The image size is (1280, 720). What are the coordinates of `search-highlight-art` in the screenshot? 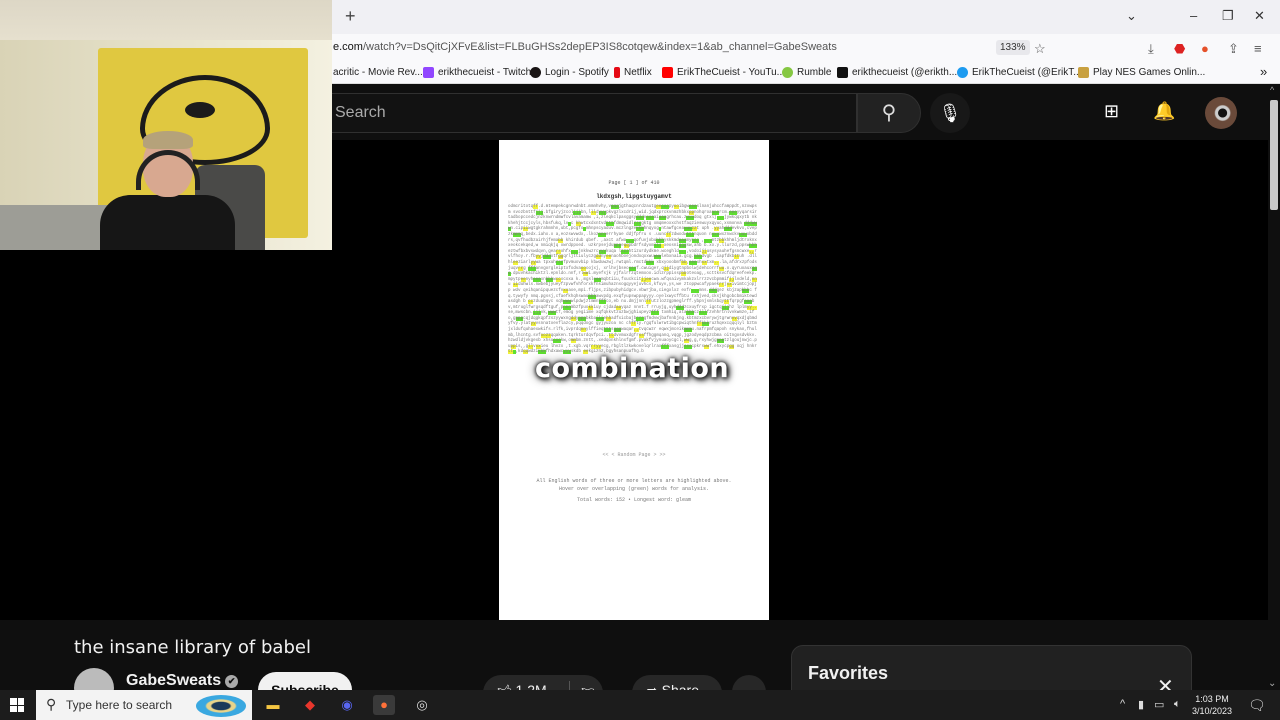 It's located at (221, 706).